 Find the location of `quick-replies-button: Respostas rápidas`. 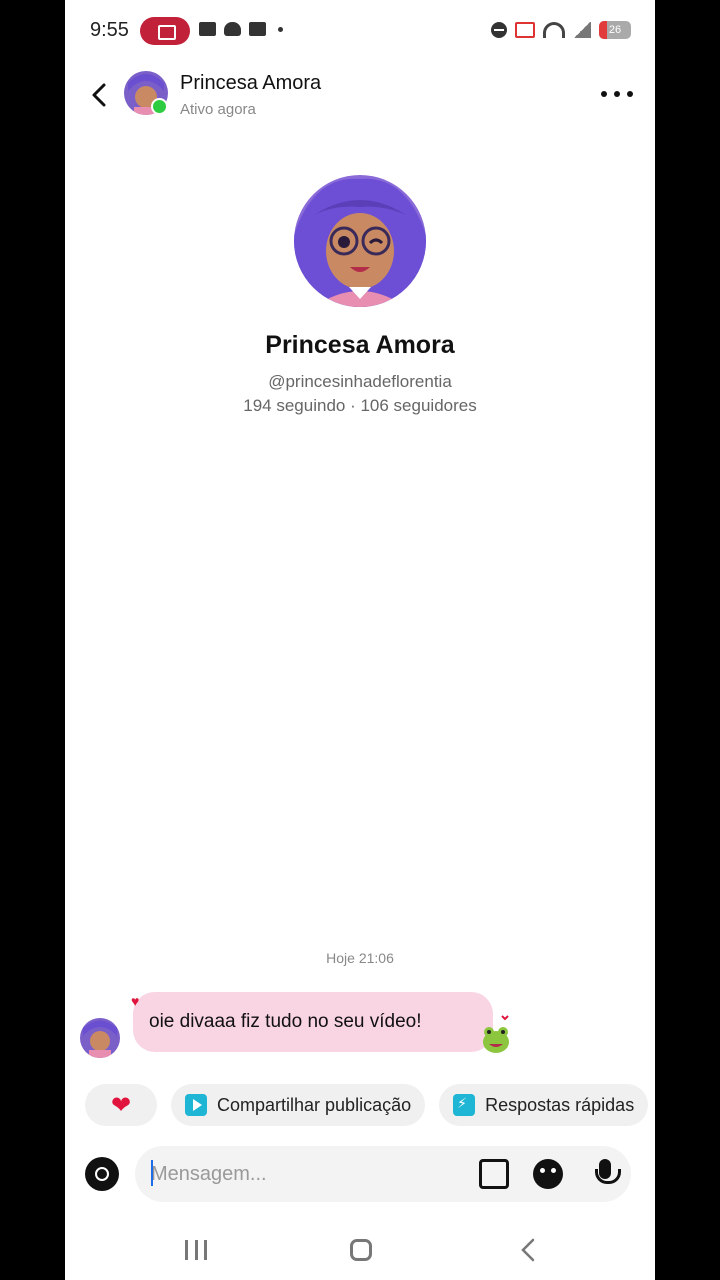

quick-replies-button: Respostas rápidas is located at coordinates (544, 1105).